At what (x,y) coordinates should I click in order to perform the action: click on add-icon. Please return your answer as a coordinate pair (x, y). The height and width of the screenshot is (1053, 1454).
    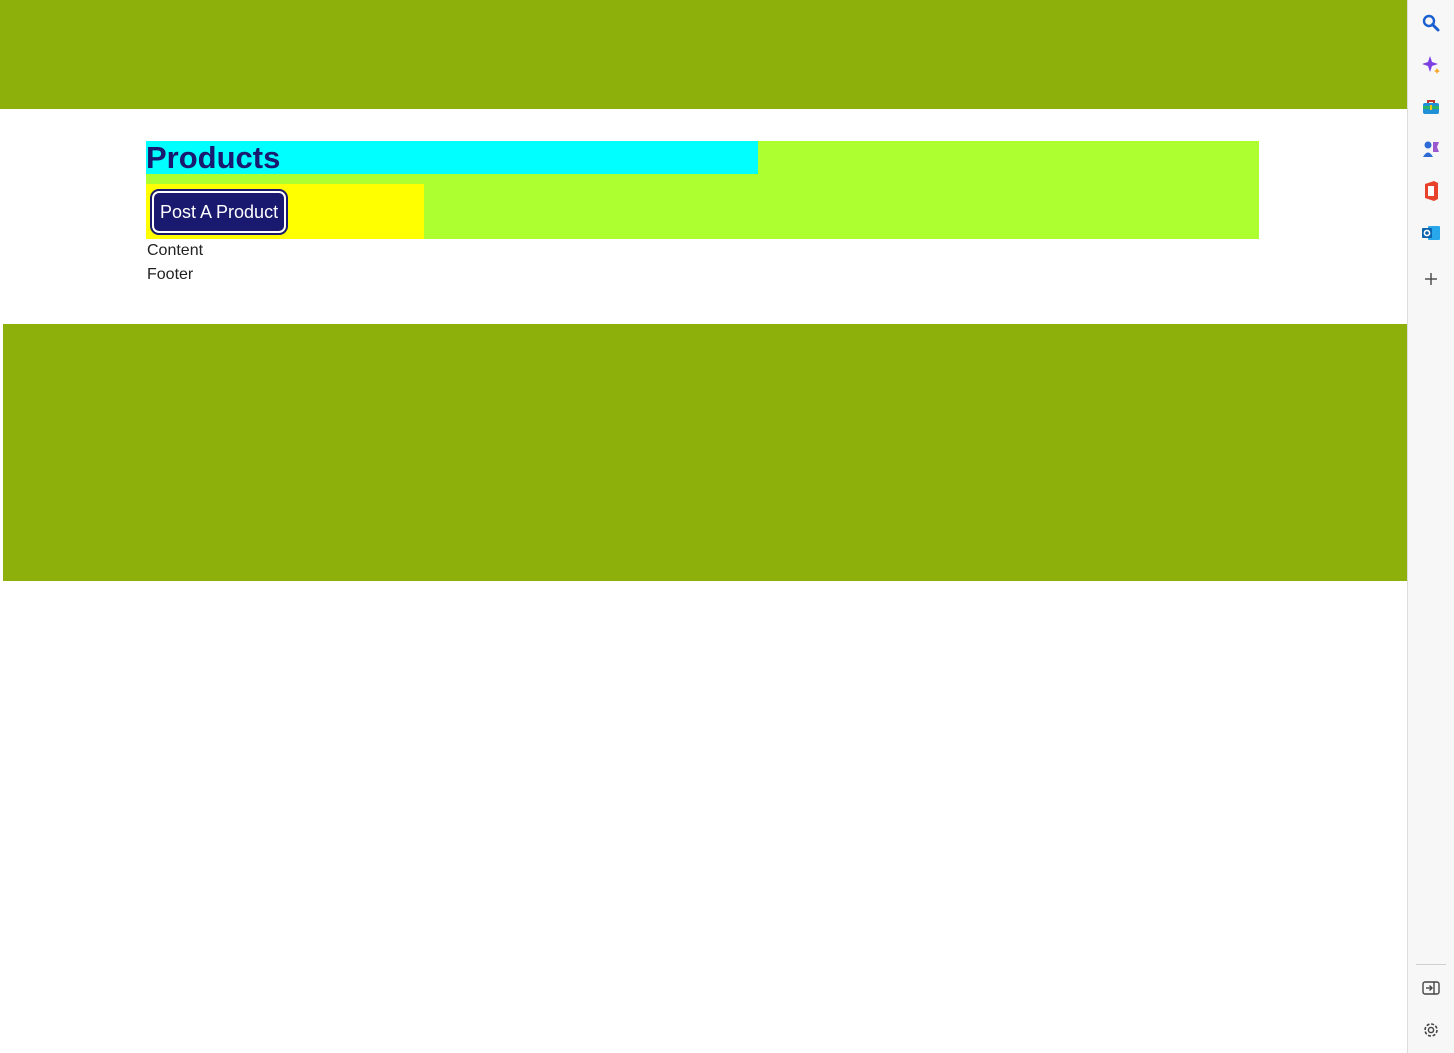
    Looking at the image, I should click on (1431, 279).